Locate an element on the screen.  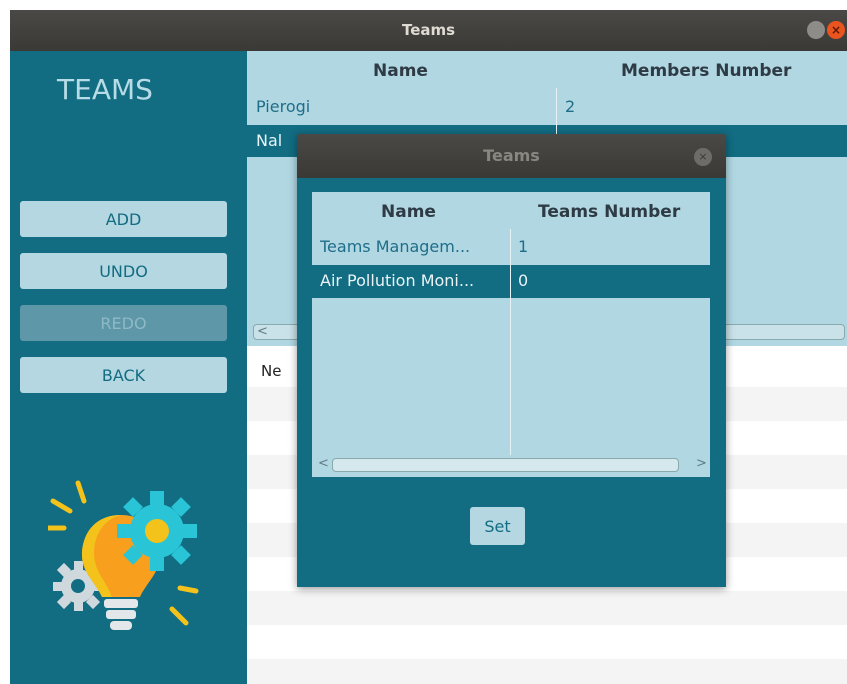
table-cell-name: Pierogi is located at coordinates (283, 106).